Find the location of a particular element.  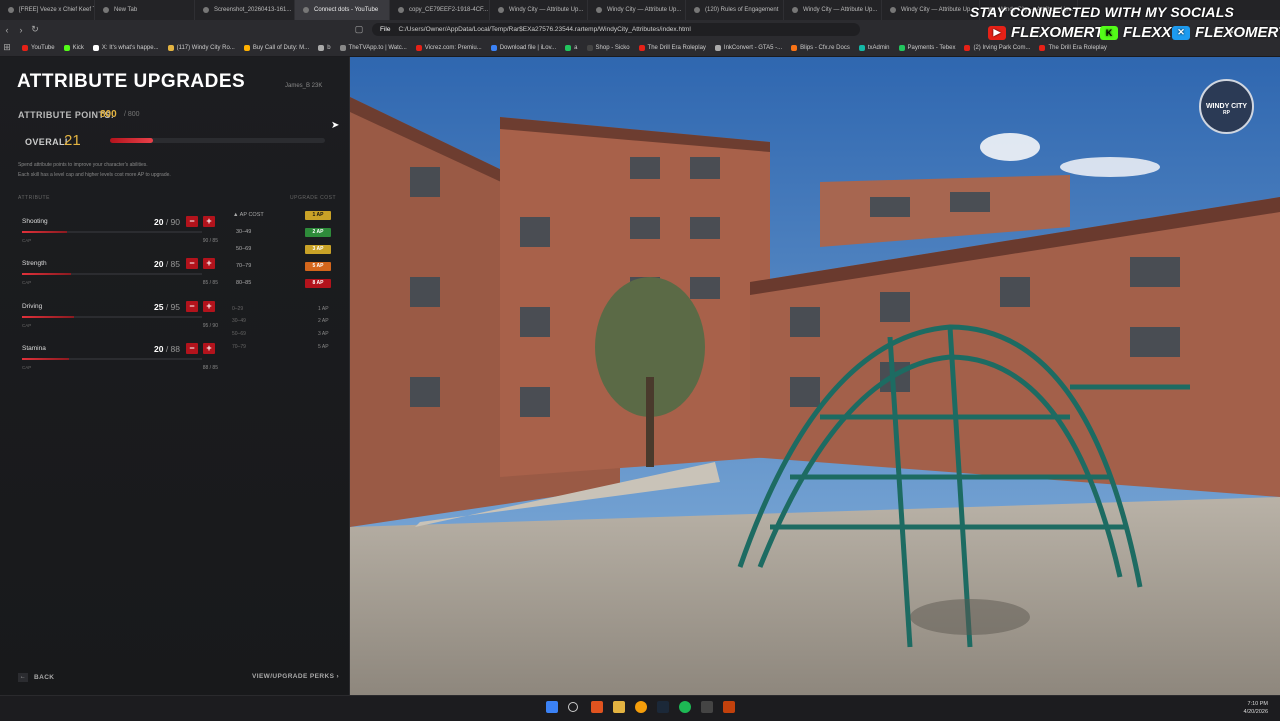

column-header-attributes: ATTRIBUTE is located at coordinates (34, 198).